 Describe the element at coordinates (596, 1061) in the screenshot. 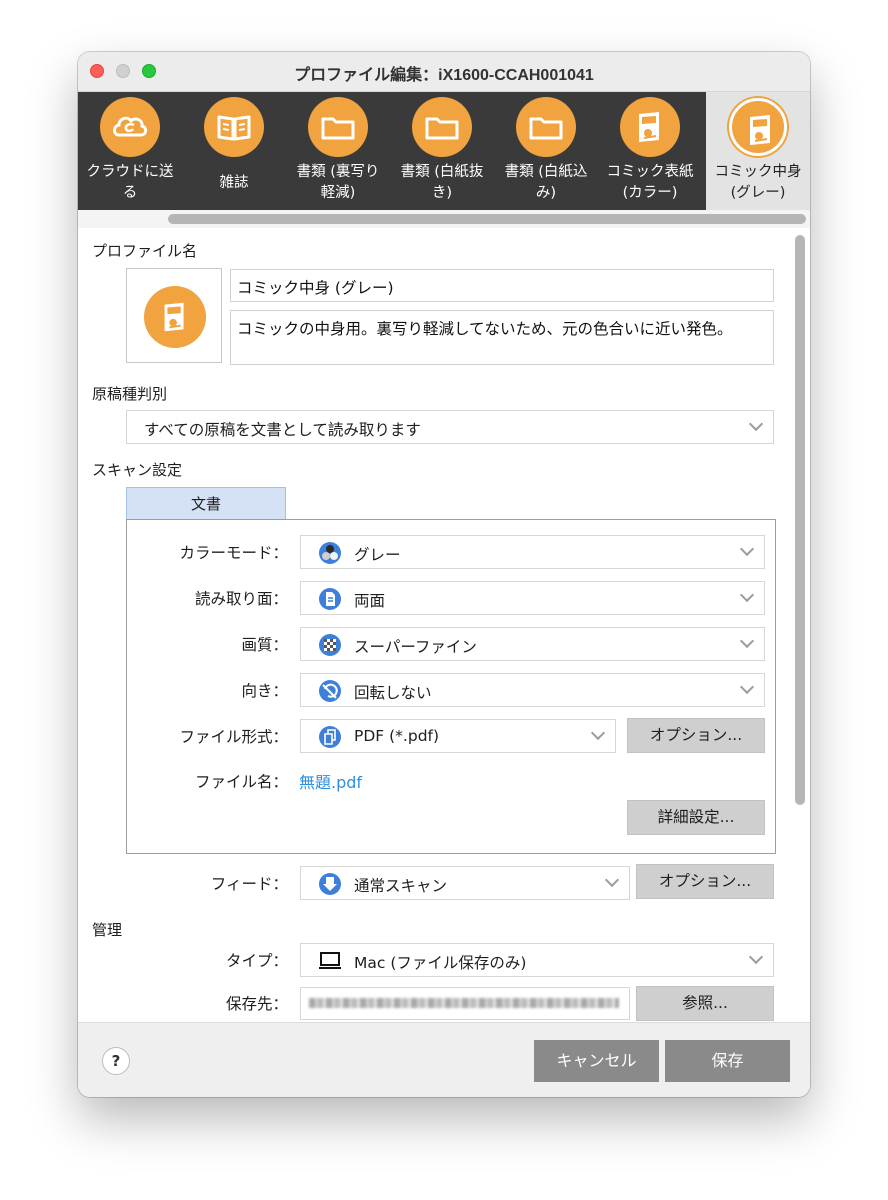

I see `cancel-button: キャンセル` at that location.